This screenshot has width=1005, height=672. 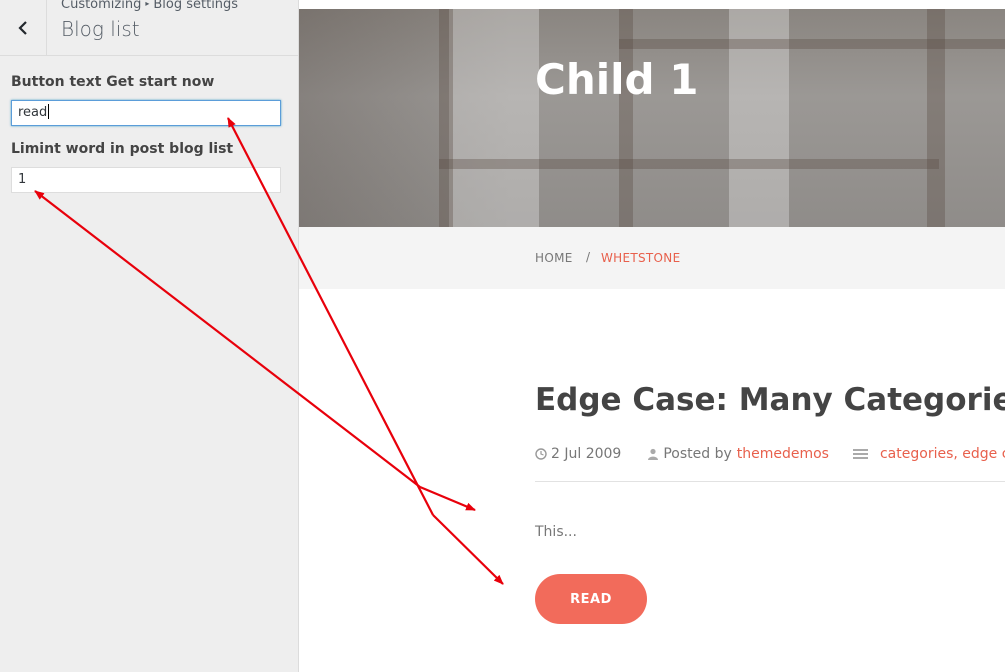 I want to click on button-text-label: Button text Get start now, so click(x=113, y=82).